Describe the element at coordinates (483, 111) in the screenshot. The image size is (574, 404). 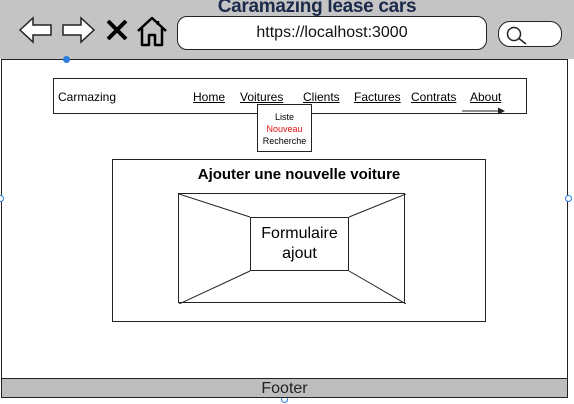
I see `dropdown-arrow-icon` at that location.